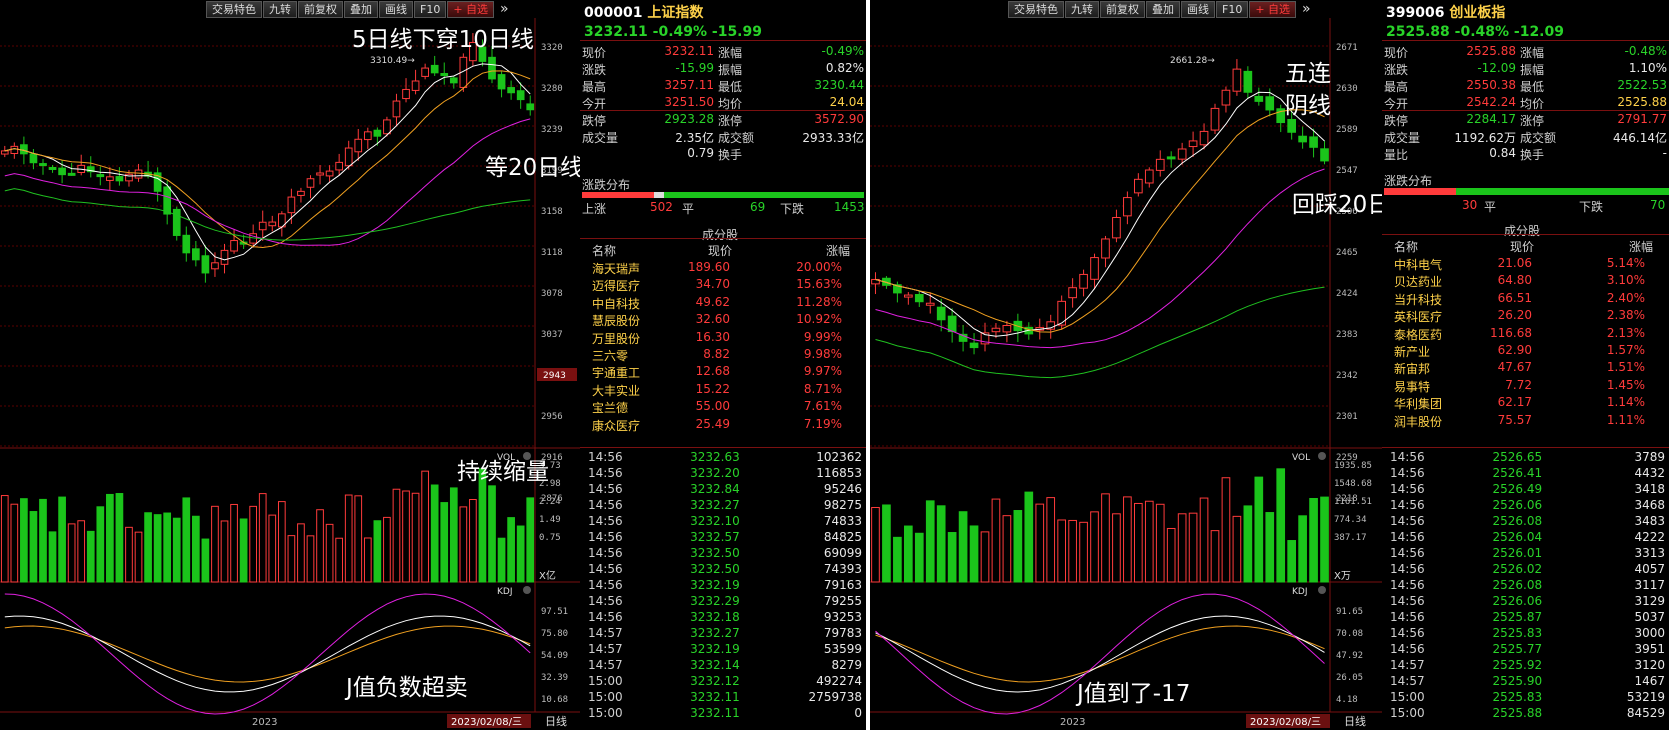  I want to click on quote-label: 成交额, so click(1538, 138).